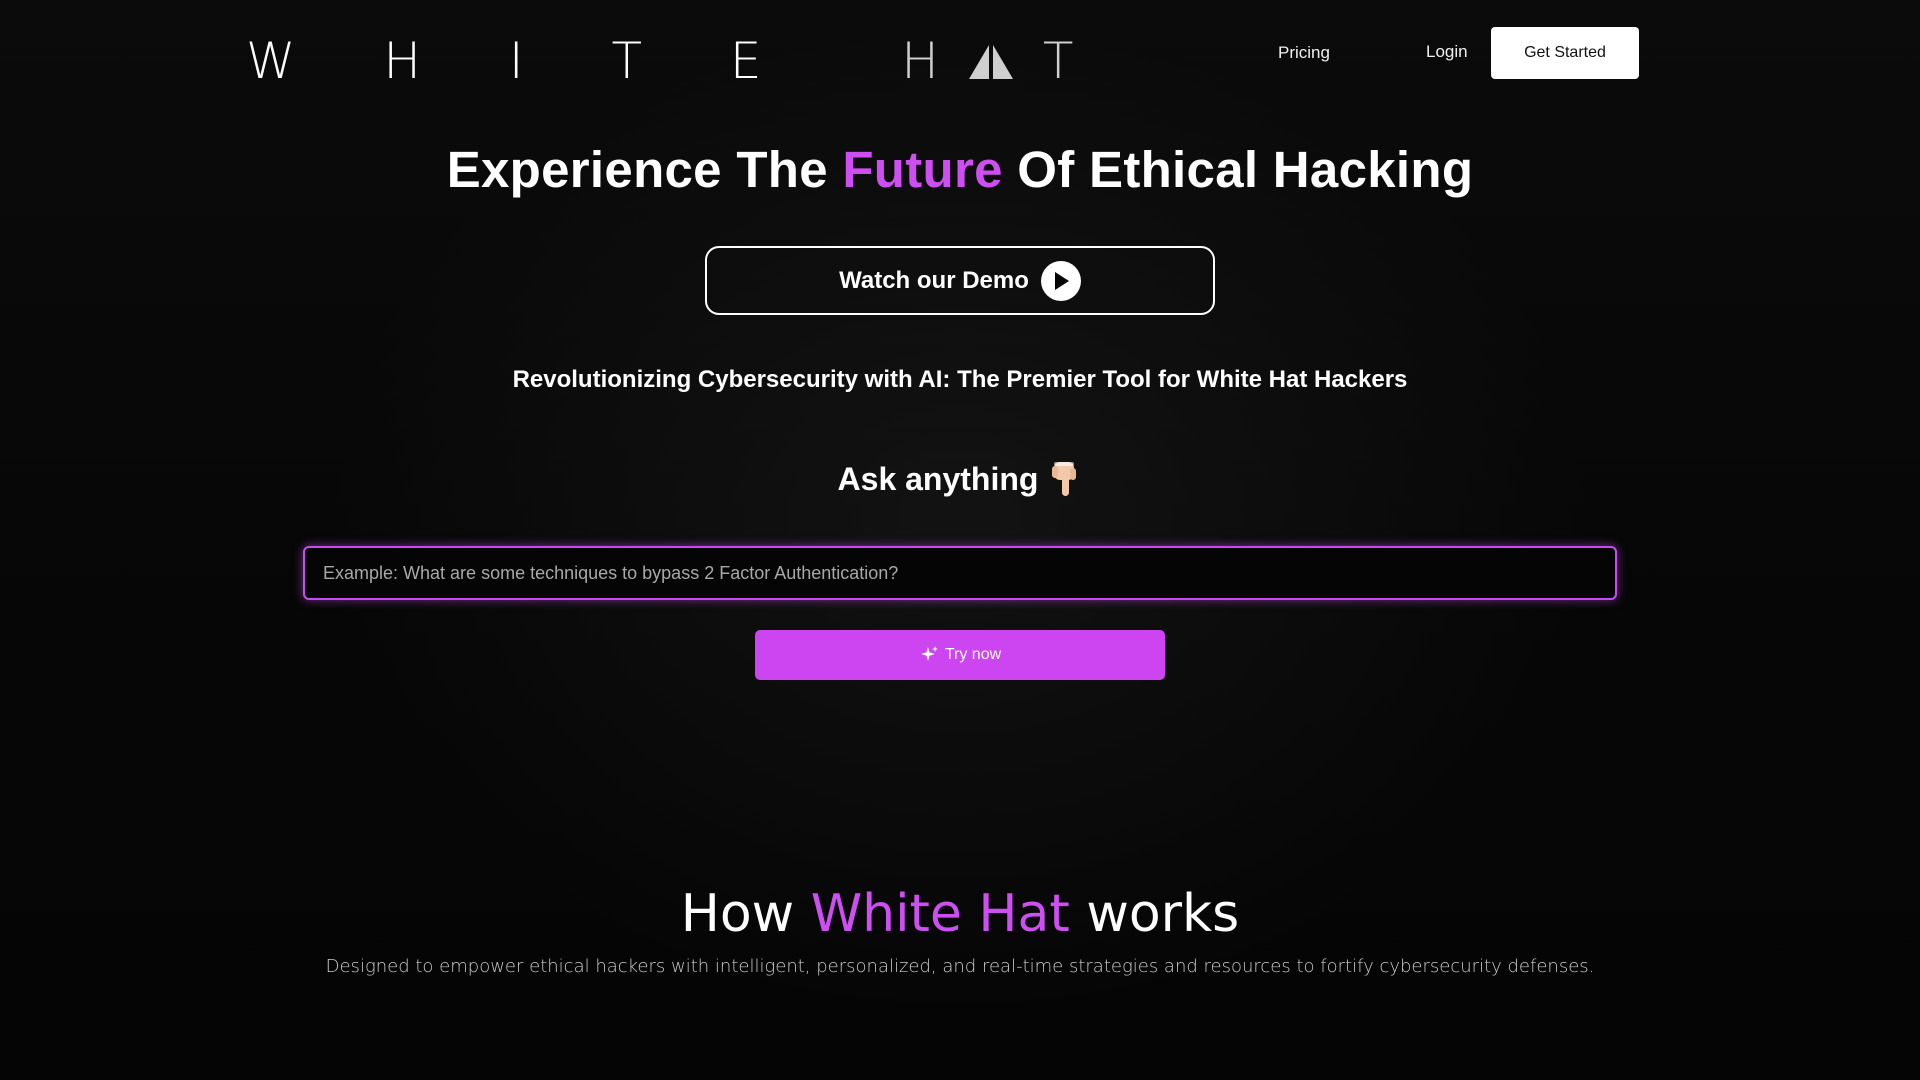 This screenshot has height=1080, width=1920. Describe the element at coordinates (934, 280) in the screenshot. I see `watch-demo-label: Watch our Demo` at that location.